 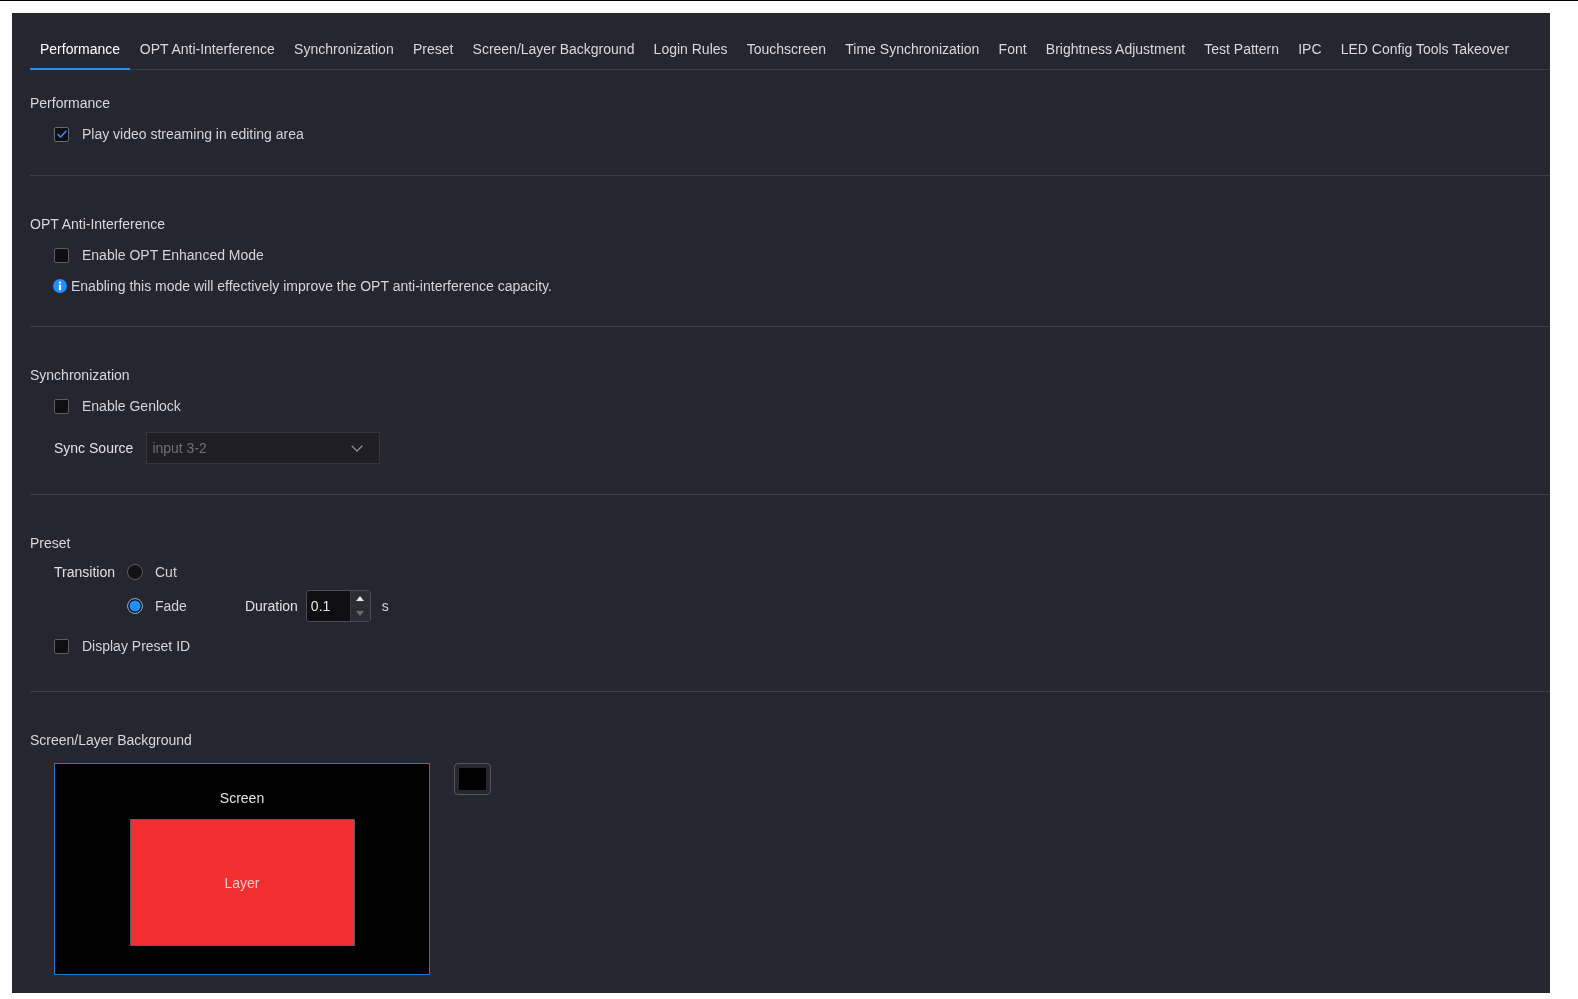 I want to click on tab: Touchscreen, so click(x=786, y=52).